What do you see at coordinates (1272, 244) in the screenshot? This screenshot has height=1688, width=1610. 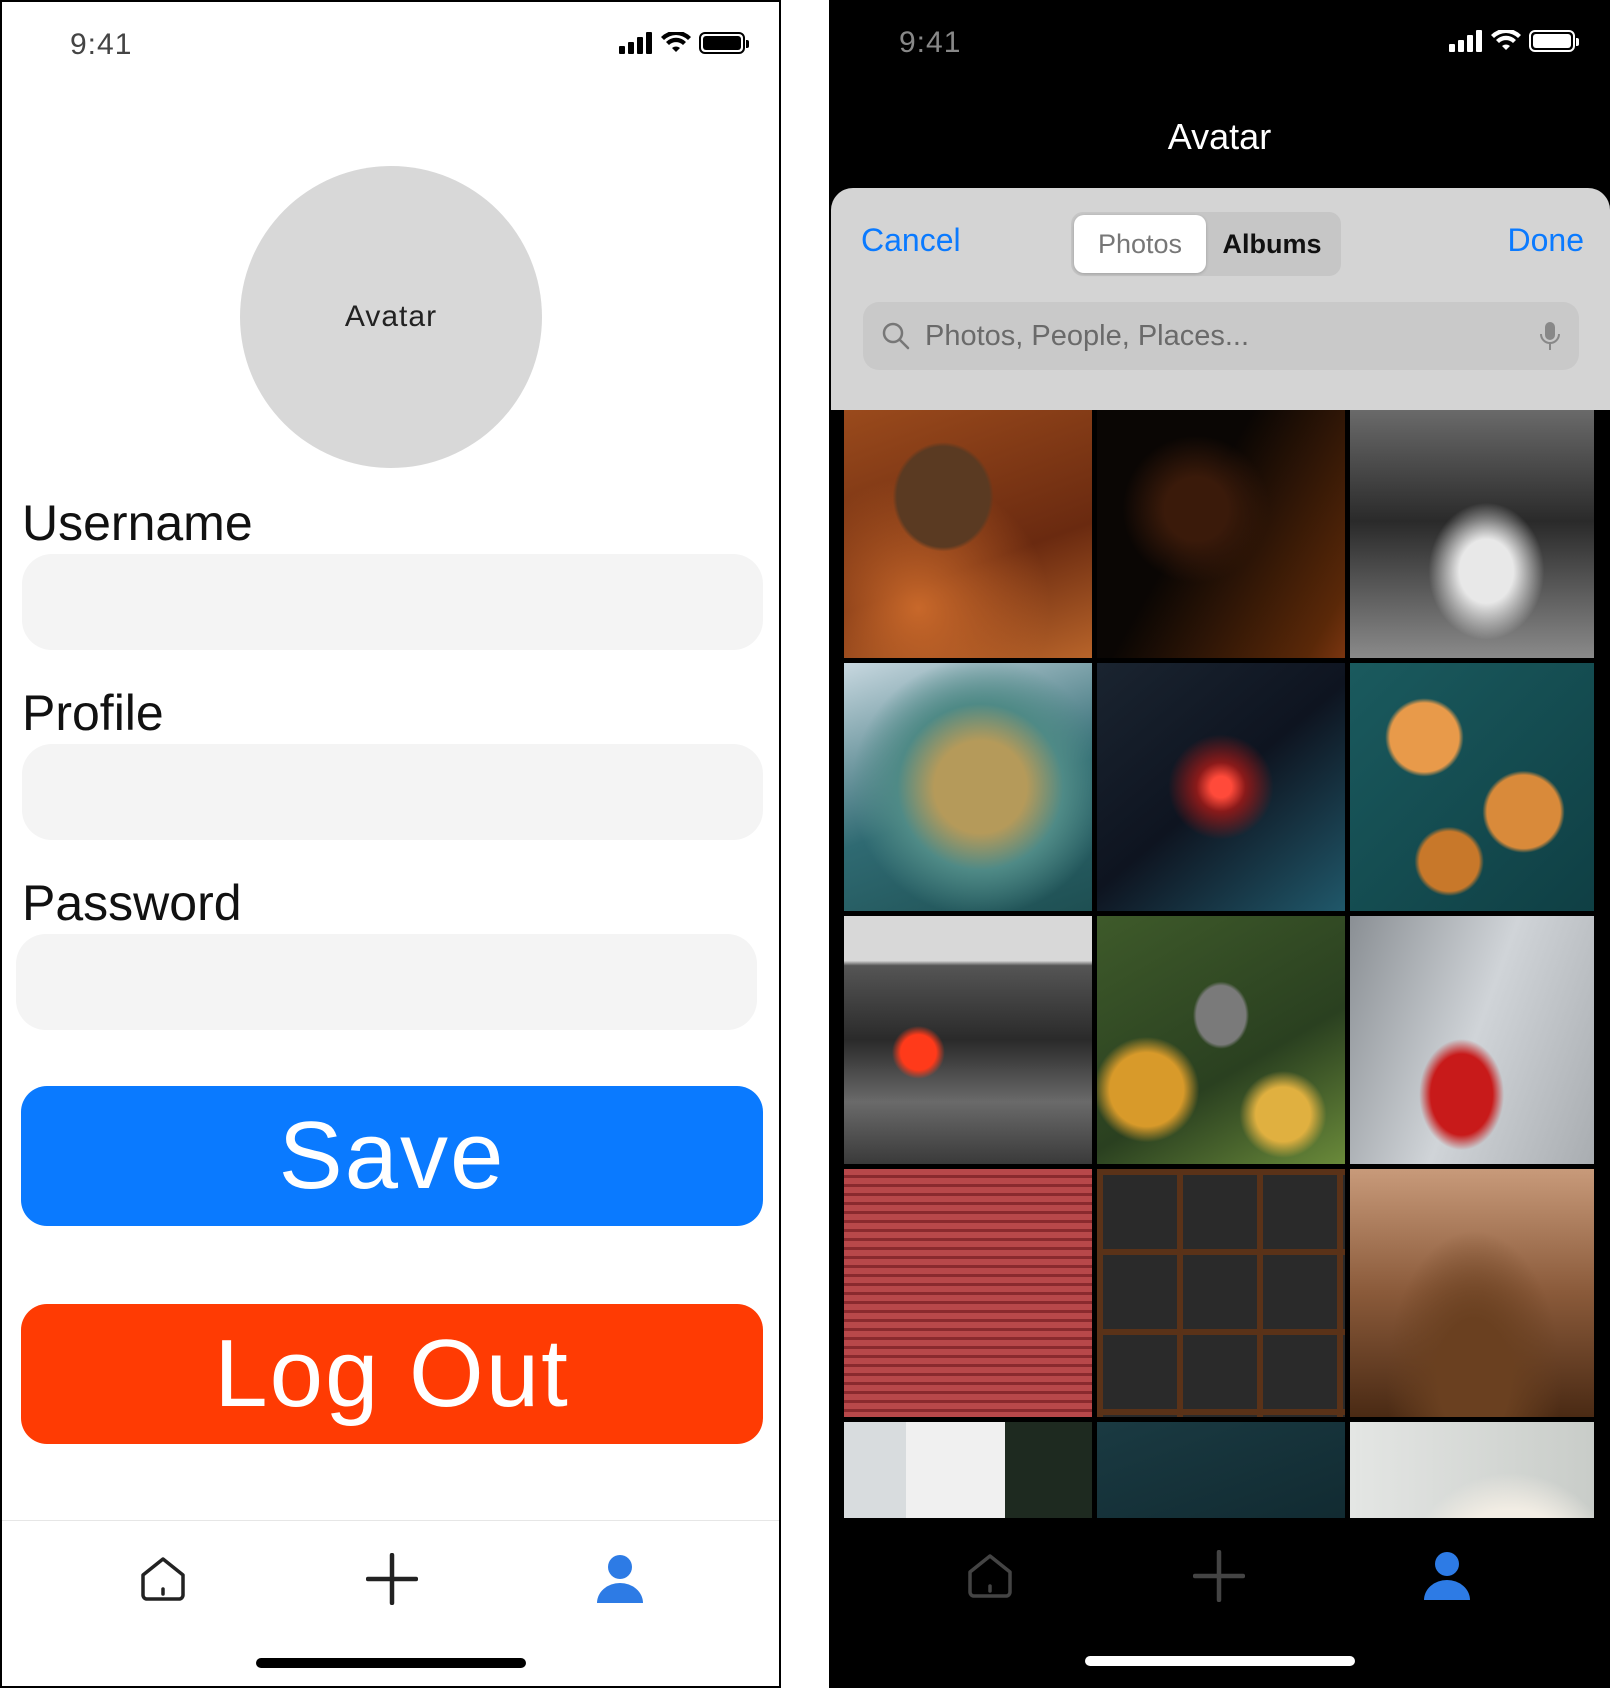 I see `segment-albums: Albums` at bounding box center [1272, 244].